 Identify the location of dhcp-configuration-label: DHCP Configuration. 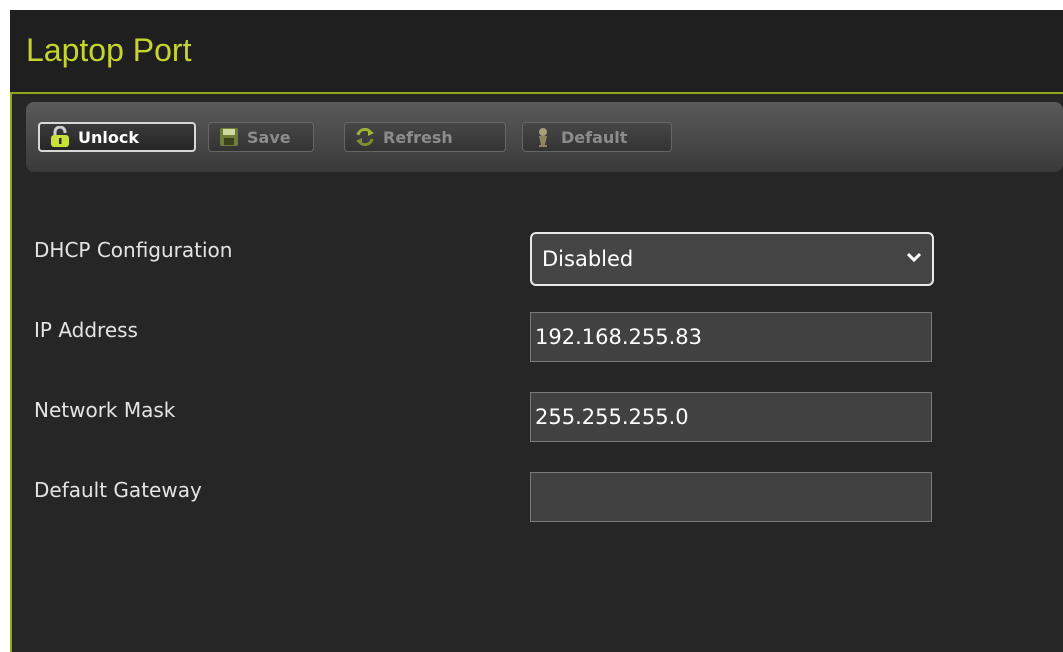
(133, 250).